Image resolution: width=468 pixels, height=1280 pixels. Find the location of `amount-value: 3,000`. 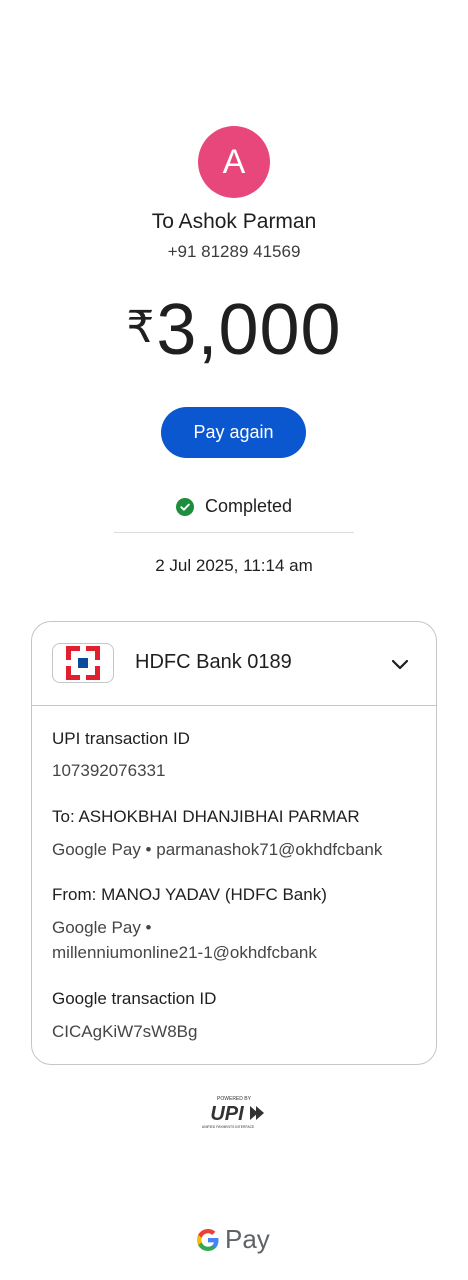

amount-value: 3,000 is located at coordinates (249, 330).